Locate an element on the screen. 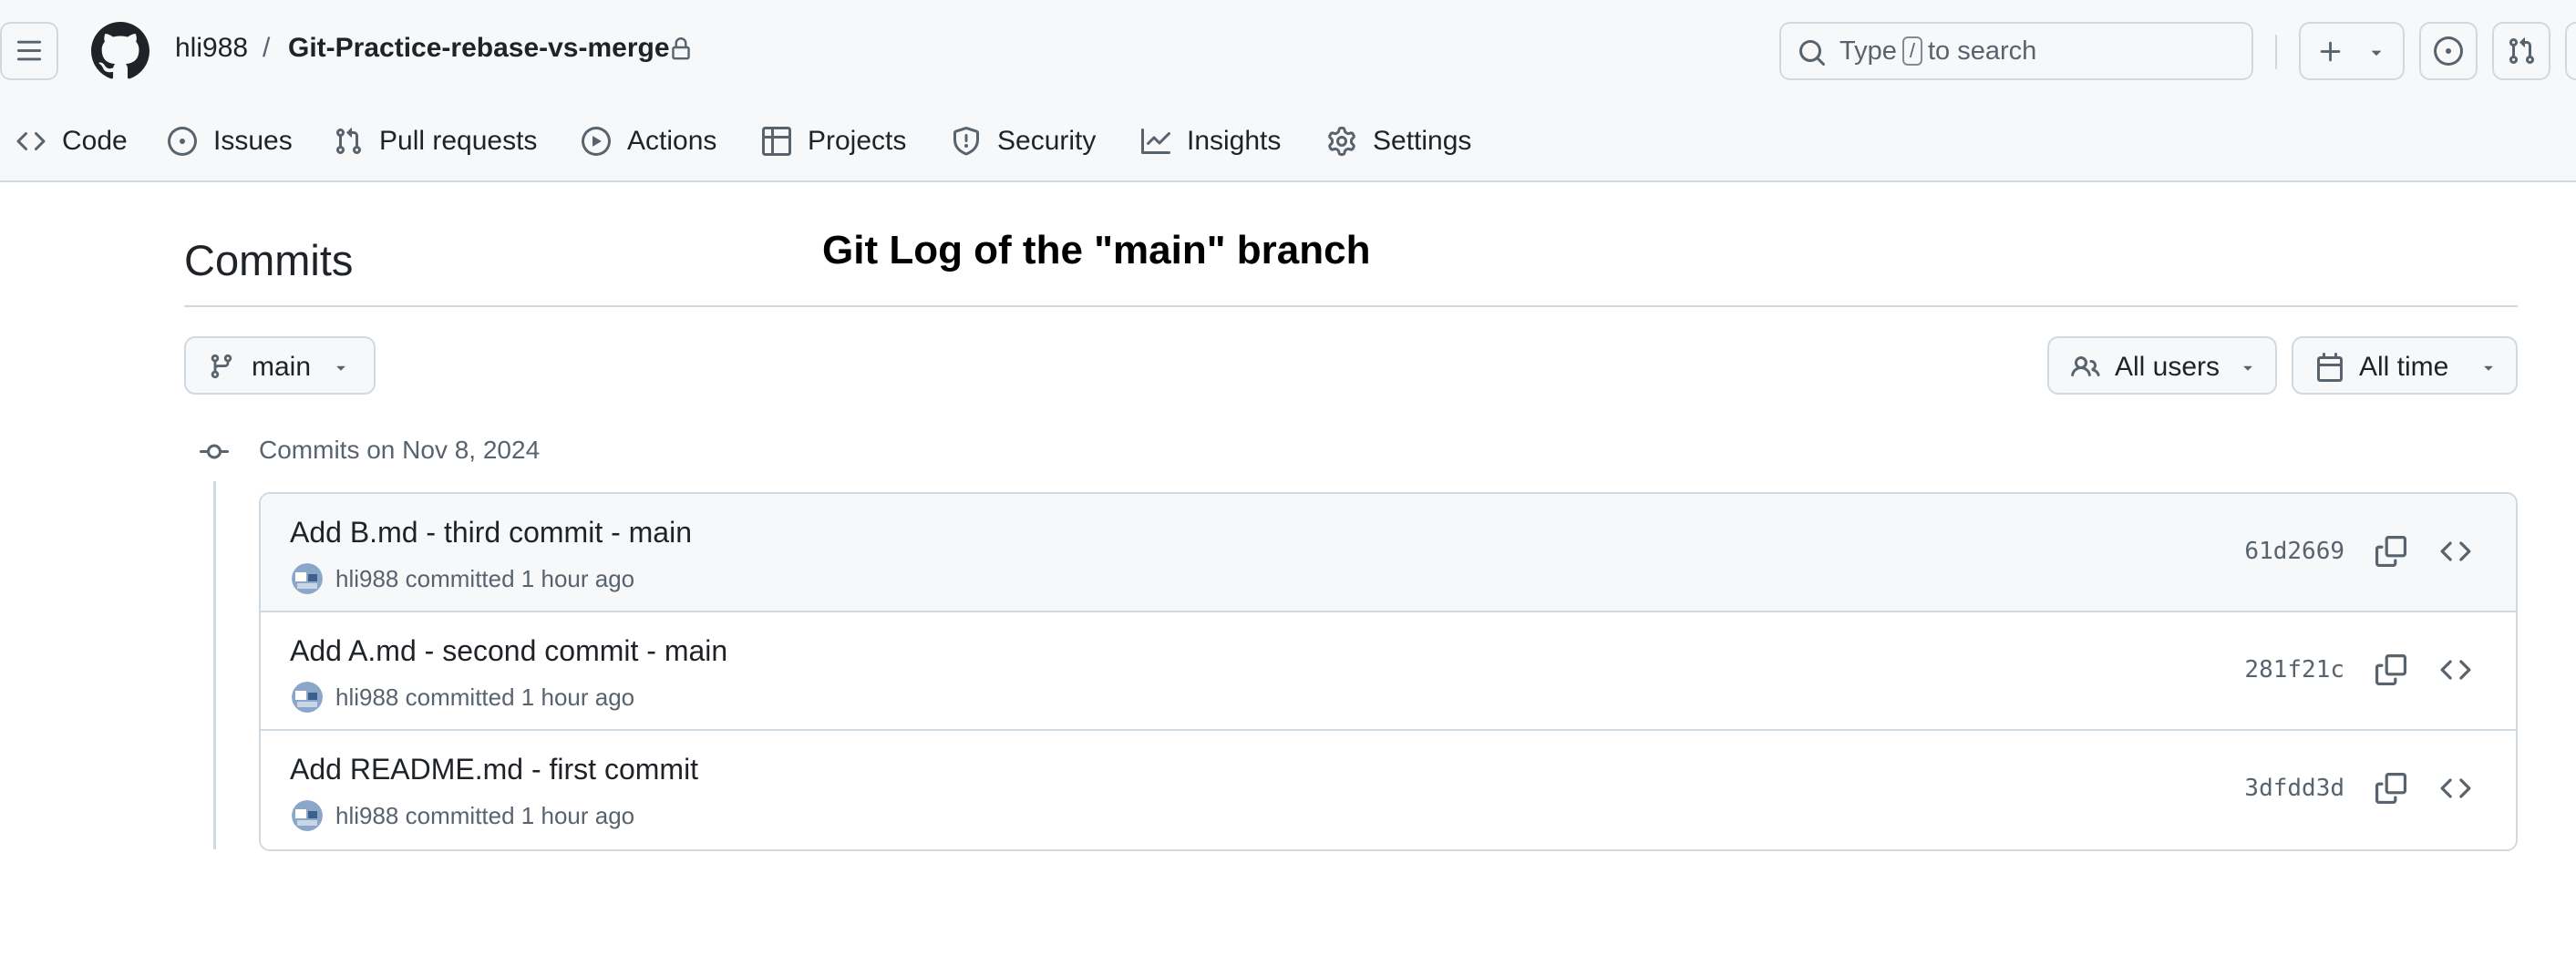 Image resolution: width=2576 pixels, height=966 pixels. time-filter-label: All time is located at coordinates (2404, 367).